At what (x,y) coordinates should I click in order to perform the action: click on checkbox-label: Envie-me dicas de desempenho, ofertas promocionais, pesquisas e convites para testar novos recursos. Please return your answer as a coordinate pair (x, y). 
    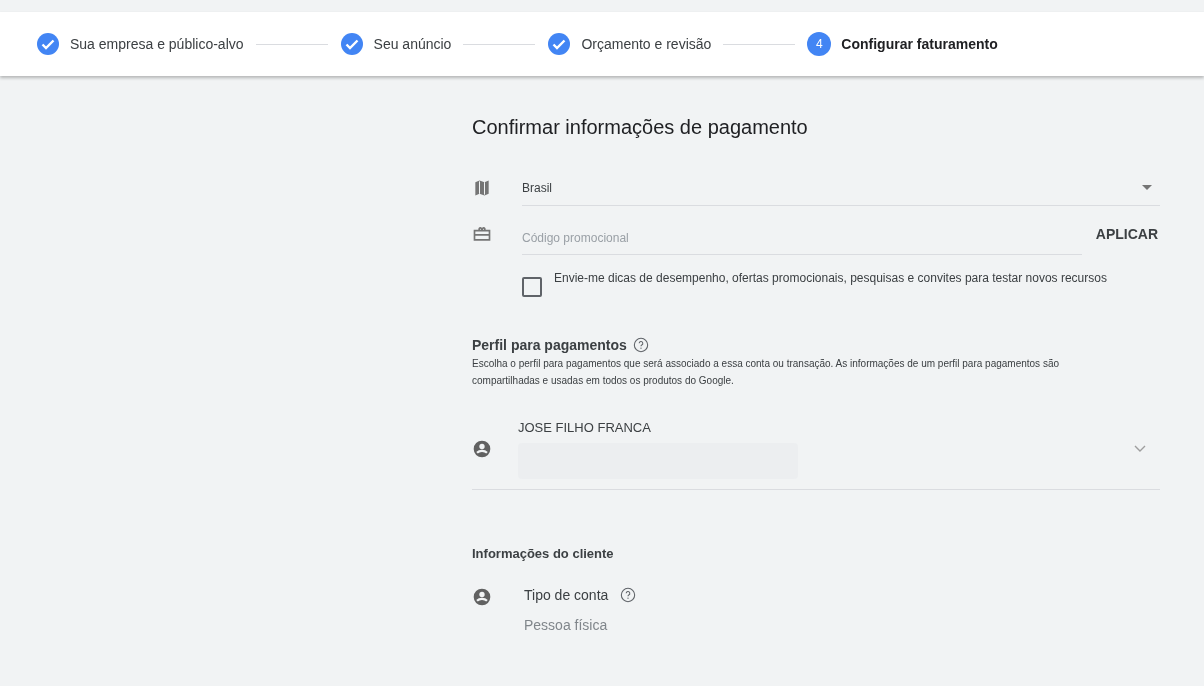
    Looking at the image, I should click on (831, 278).